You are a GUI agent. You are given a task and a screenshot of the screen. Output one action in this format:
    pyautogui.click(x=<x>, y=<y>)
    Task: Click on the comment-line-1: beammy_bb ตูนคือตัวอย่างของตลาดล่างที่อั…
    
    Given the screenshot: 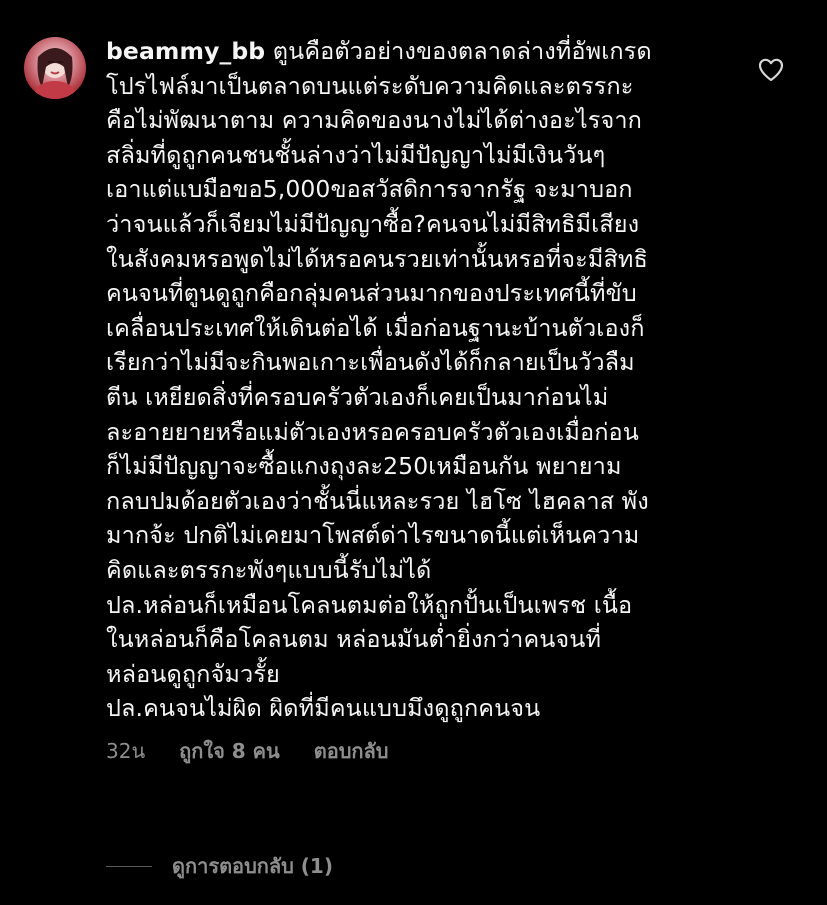 What is the action you would take?
    pyautogui.click(x=379, y=51)
    